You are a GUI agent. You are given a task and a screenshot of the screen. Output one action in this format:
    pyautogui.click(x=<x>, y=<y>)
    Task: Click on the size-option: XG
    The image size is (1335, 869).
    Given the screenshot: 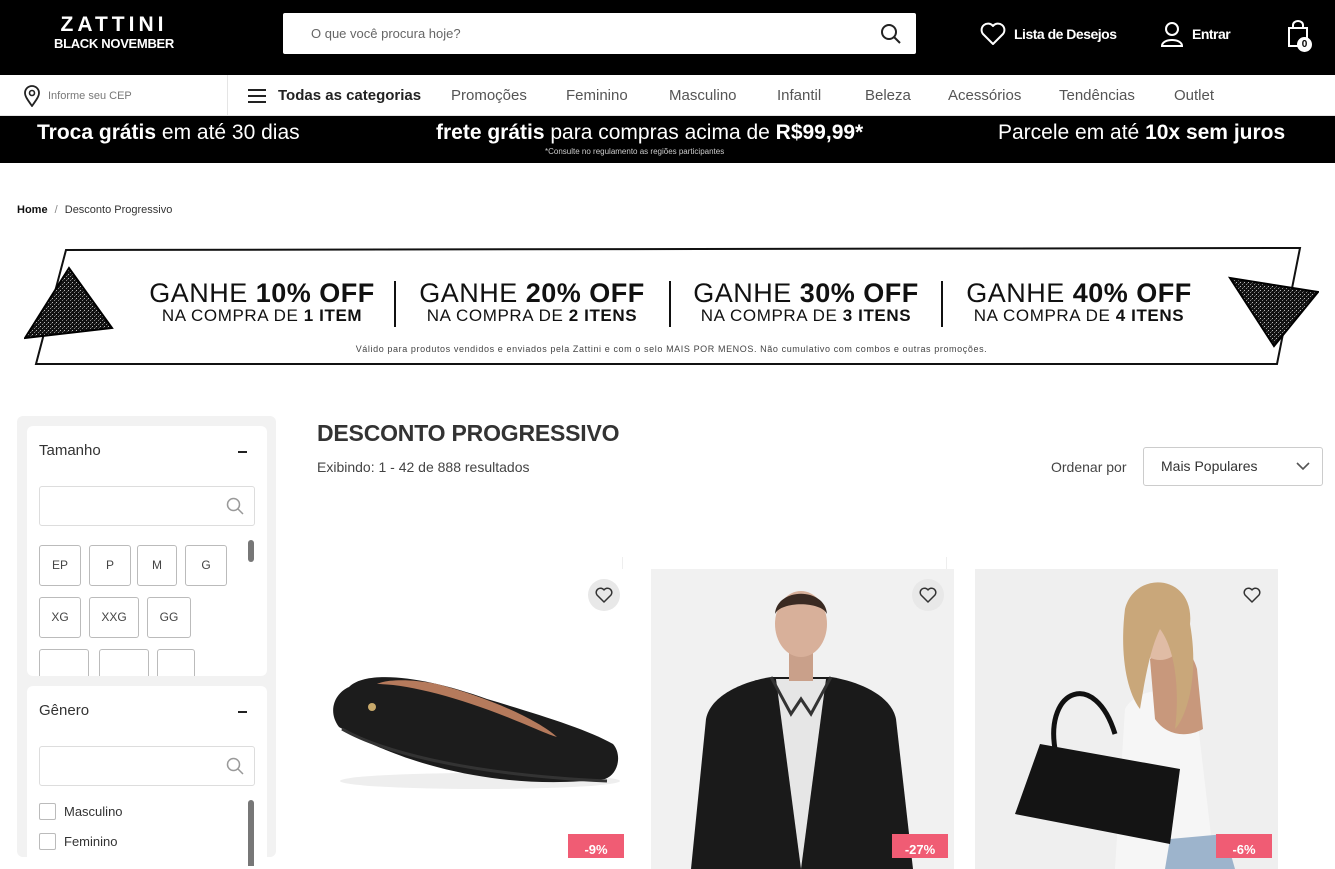 What is the action you would take?
    pyautogui.click(x=60, y=617)
    